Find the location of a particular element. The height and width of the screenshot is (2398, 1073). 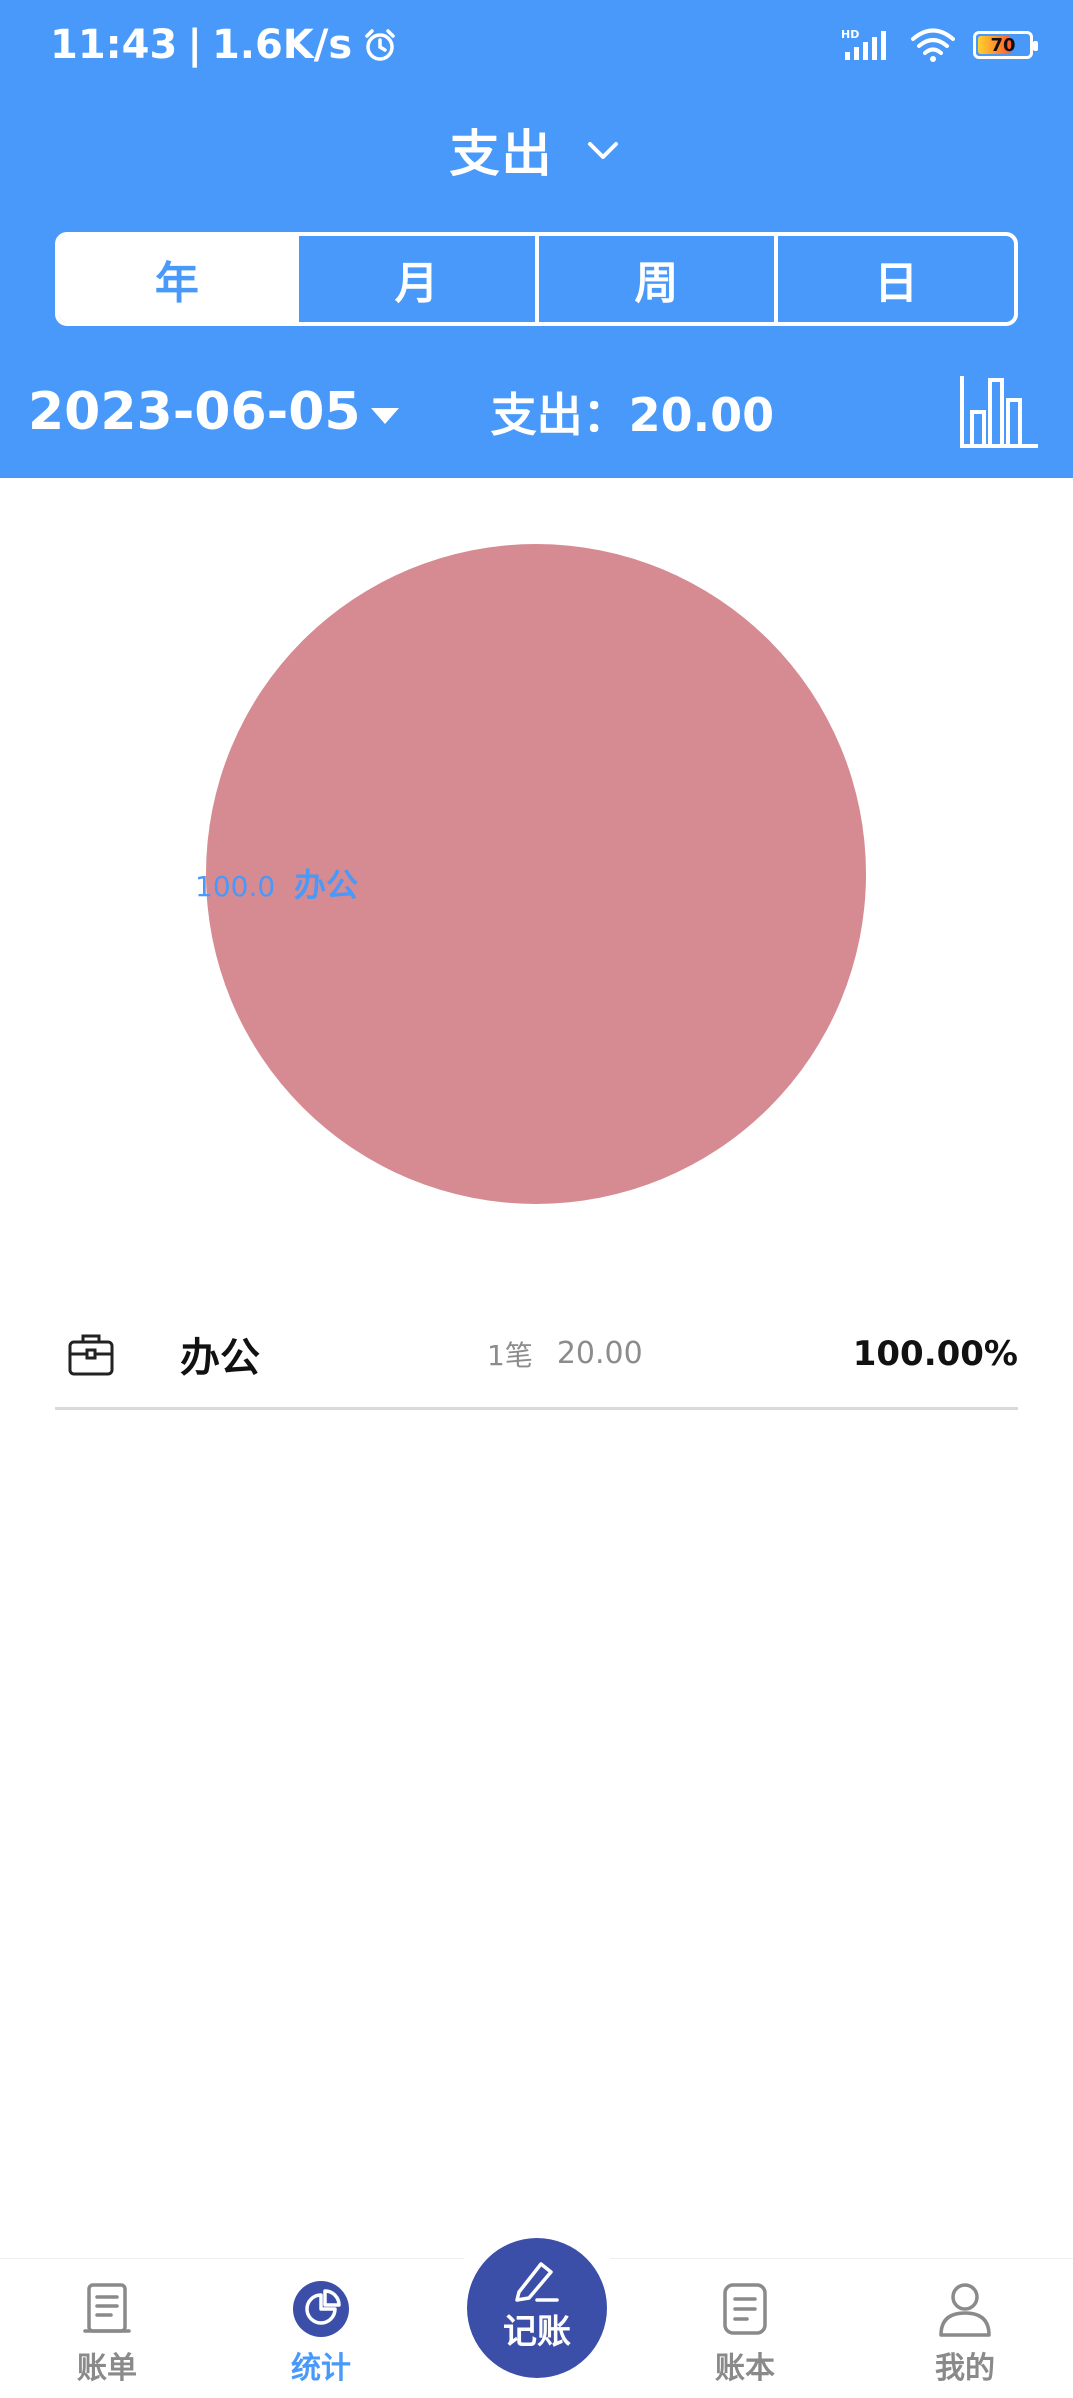

pie-label-value: 100.0 is located at coordinates (235, 886).